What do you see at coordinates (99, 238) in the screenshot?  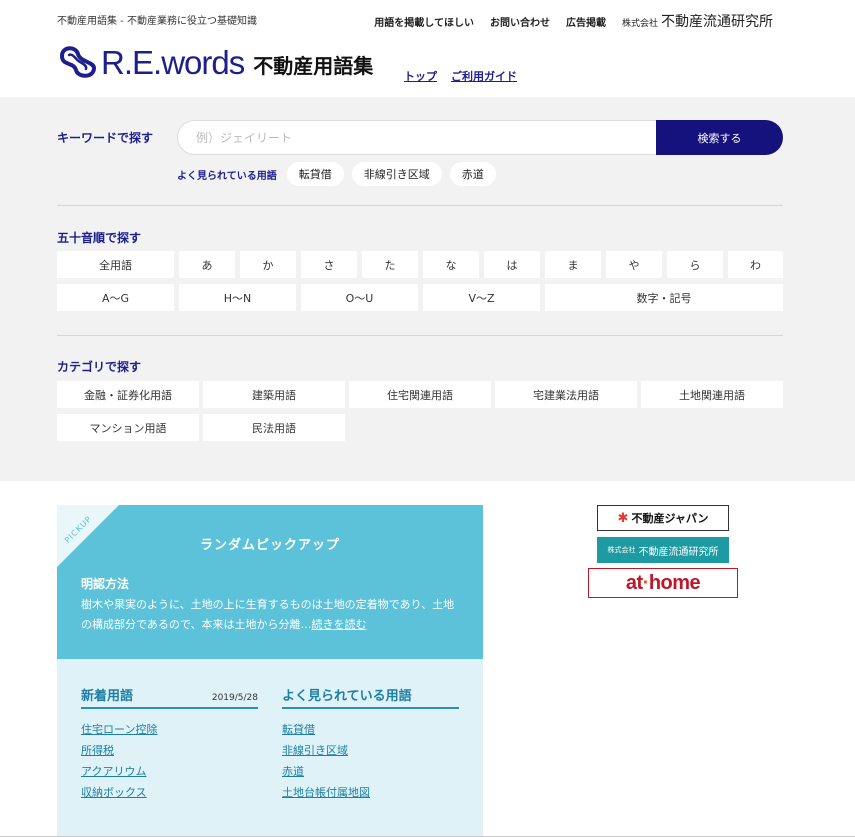 I see `gojuon-title: 五十音順で探す` at bounding box center [99, 238].